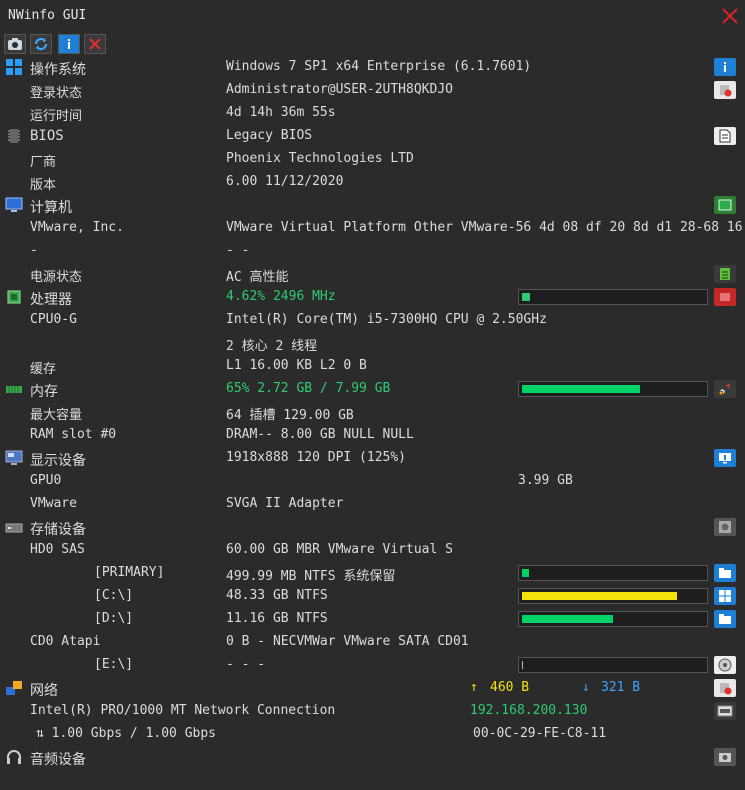 This screenshot has width=745, height=790. Describe the element at coordinates (14, 757) in the screenshot. I see `headphones-icon` at that location.